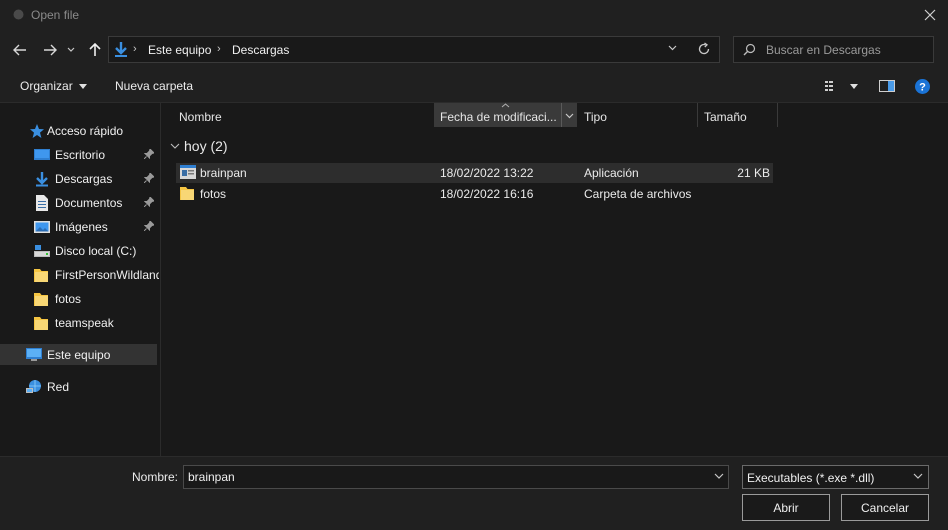 This screenshot has height=530, width=948. I want to click on nav-item-documentos: Documentos, so click(78, 202).